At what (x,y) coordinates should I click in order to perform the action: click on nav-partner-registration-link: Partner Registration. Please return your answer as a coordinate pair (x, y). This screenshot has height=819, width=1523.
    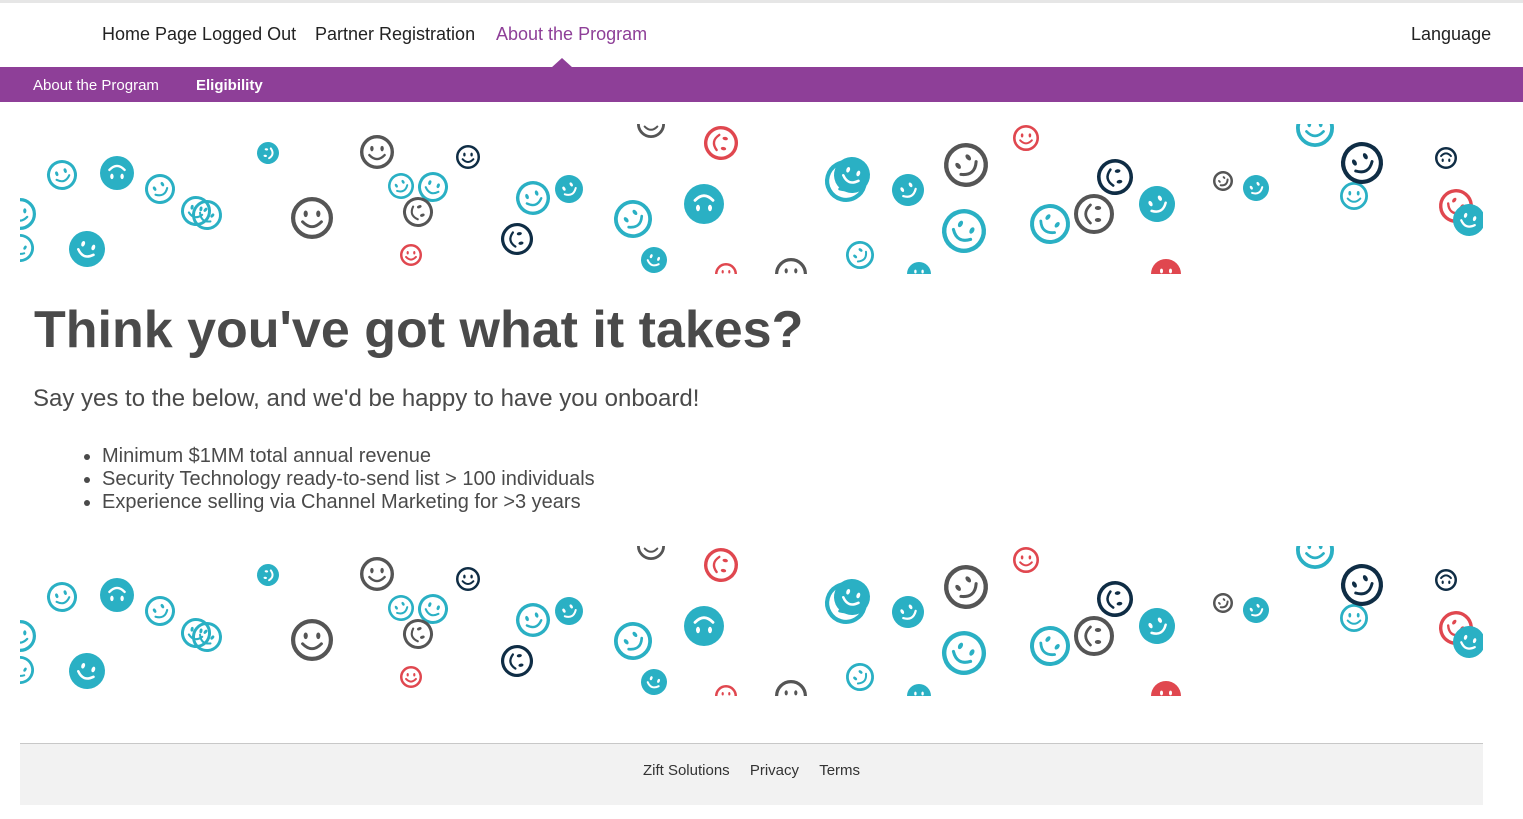
    Looking at the image, I should click on (395, 34).